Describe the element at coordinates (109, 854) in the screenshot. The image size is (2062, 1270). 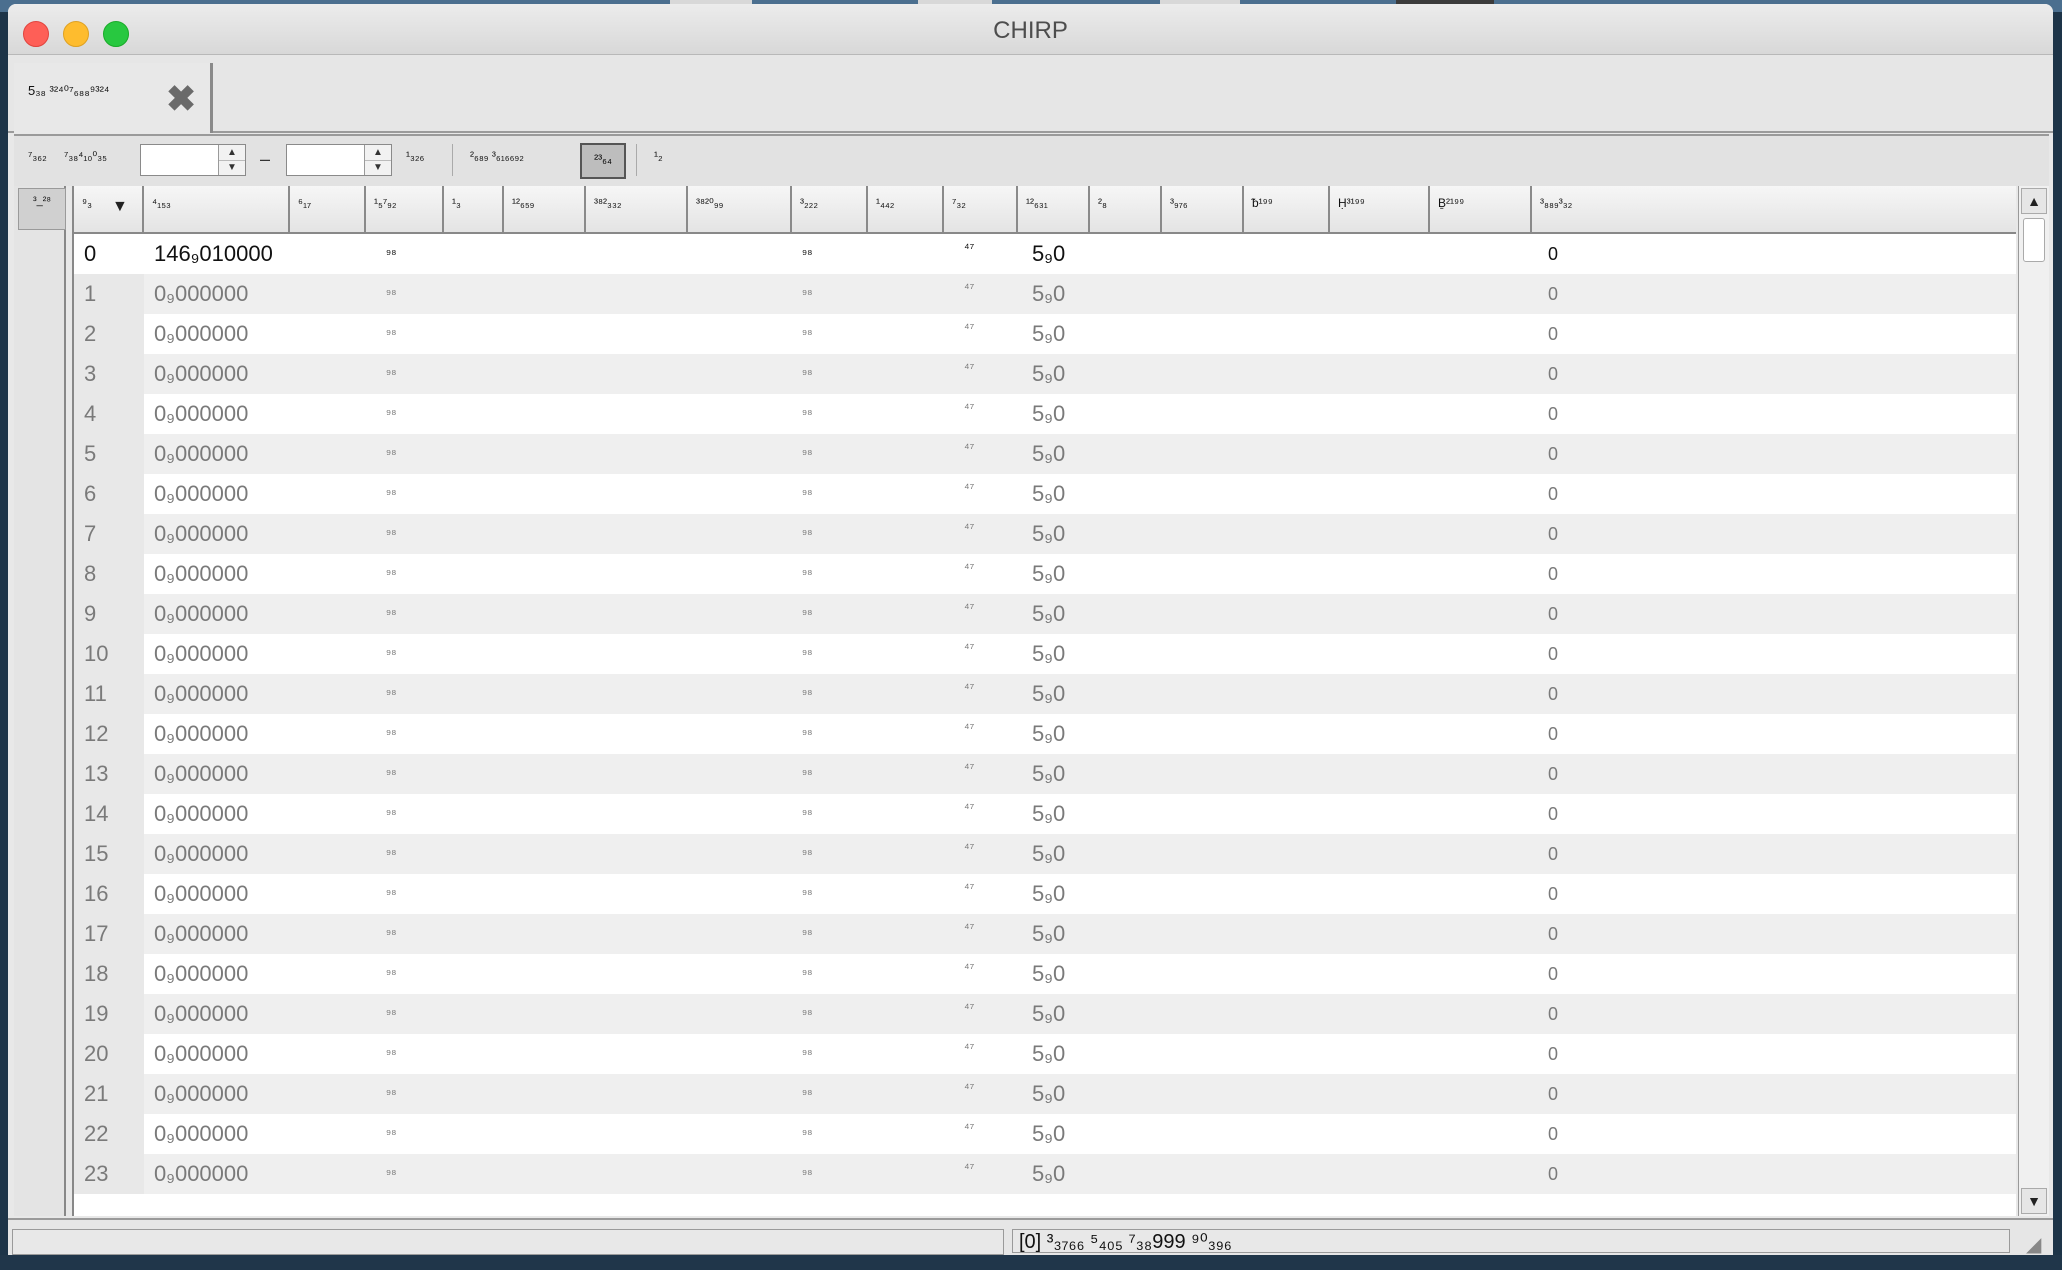
I see `row-index: 15` at that location.